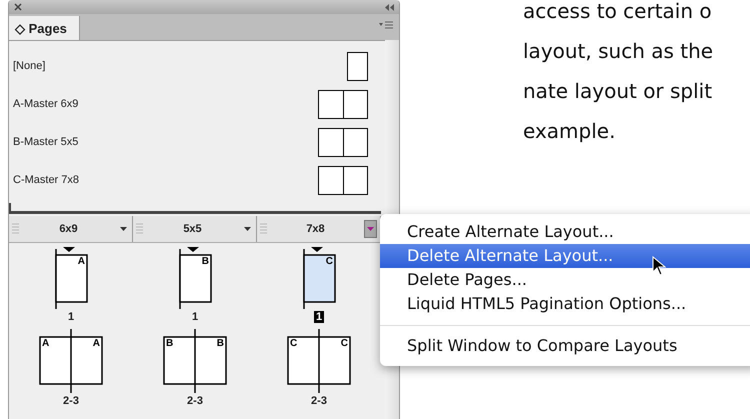 Image resolution: width=750 pixels, height=419 pixels. Describe the element at coordinates (192, 229) in the screenshot. I see `layout-name: 5x5` at that location.